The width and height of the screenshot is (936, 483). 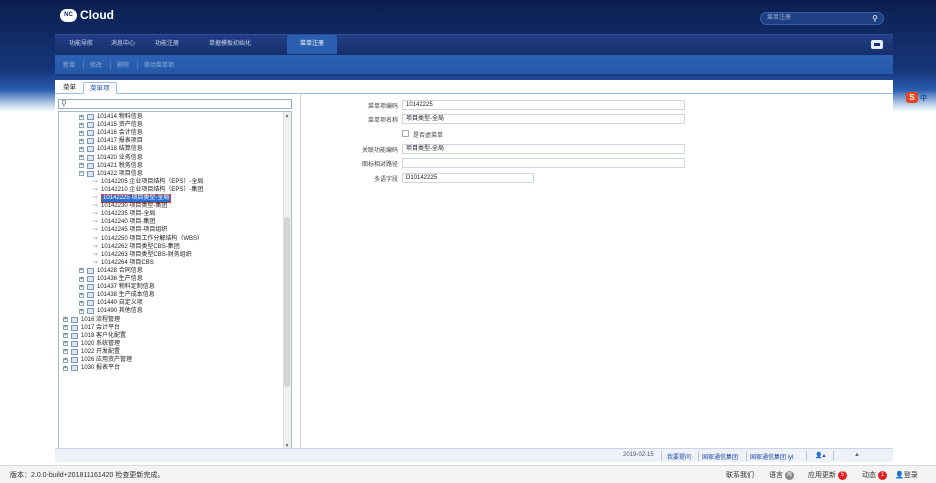 What do you see at coordinates (87, 475) in the screenshot?
I see `version-text: 版本：2.0.0-build+201811161420 检查更新完成。` at bounding box center [87, 475].